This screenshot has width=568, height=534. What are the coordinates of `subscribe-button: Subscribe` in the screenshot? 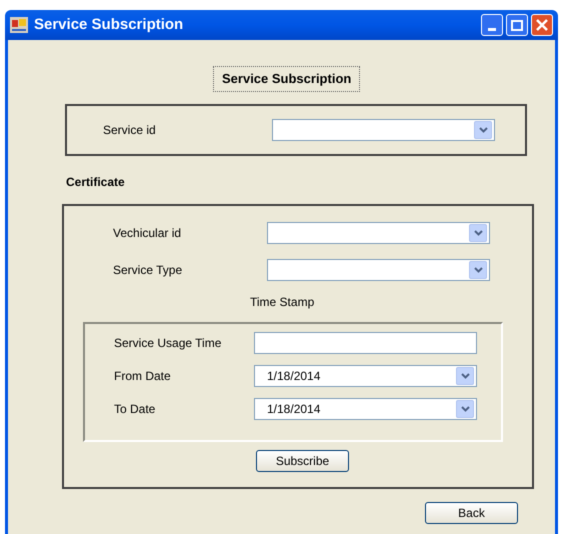 It's located at (302, 461).